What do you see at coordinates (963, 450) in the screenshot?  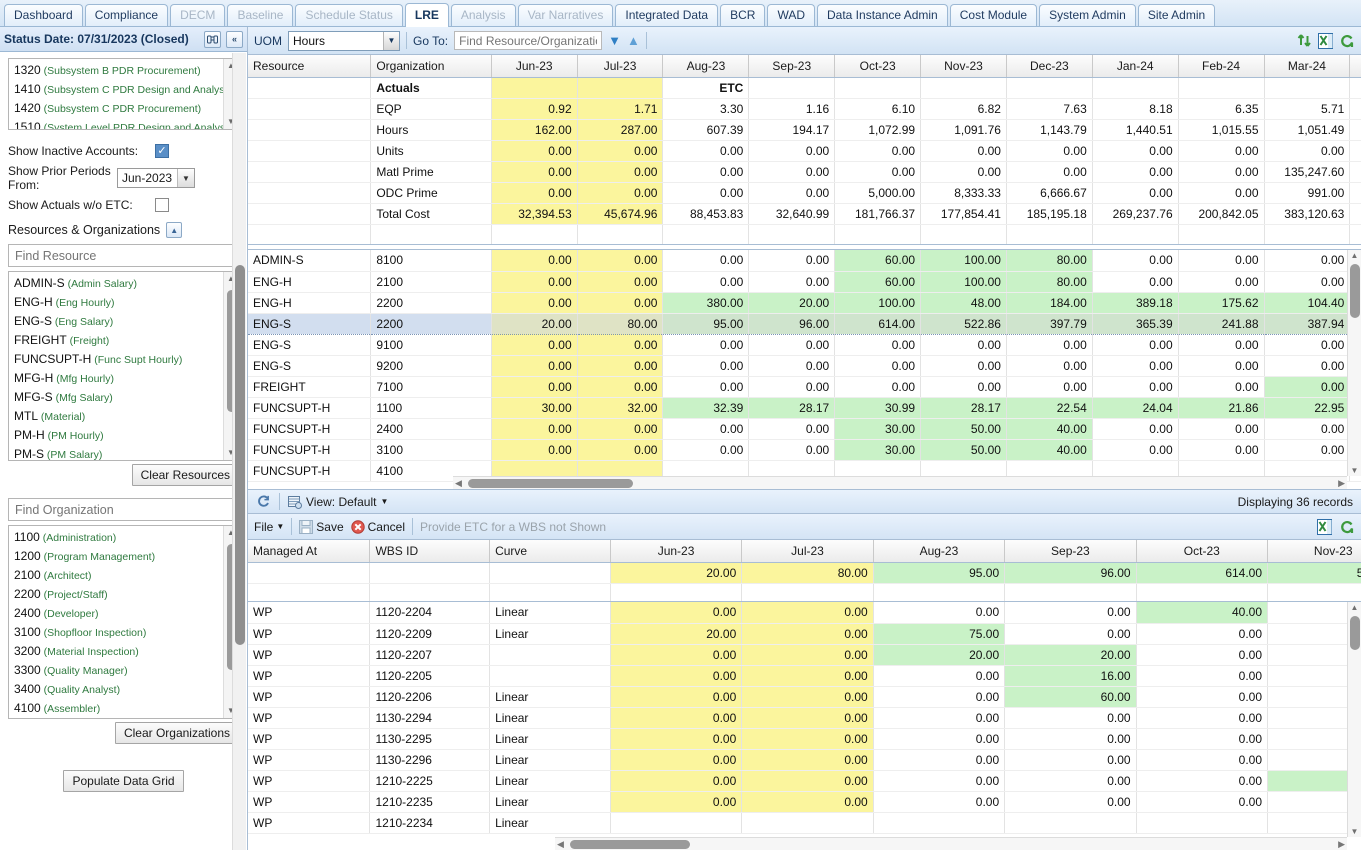 I see `cell-value: 50.00` at bounding box center [963, 450].